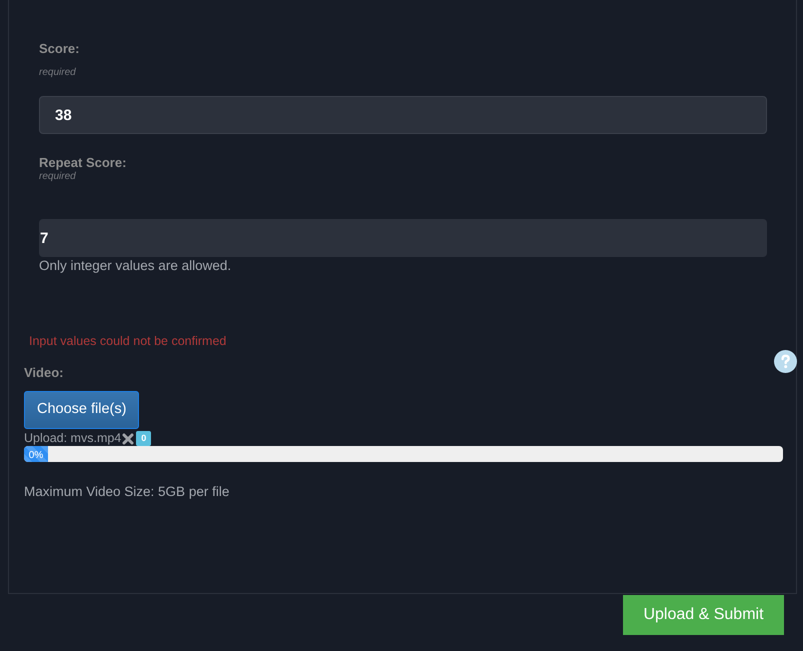  Describe the element at coordinates (73, 438) in the screenshot. I see `upload-filename: Upload: mvs.mp4` at that location.